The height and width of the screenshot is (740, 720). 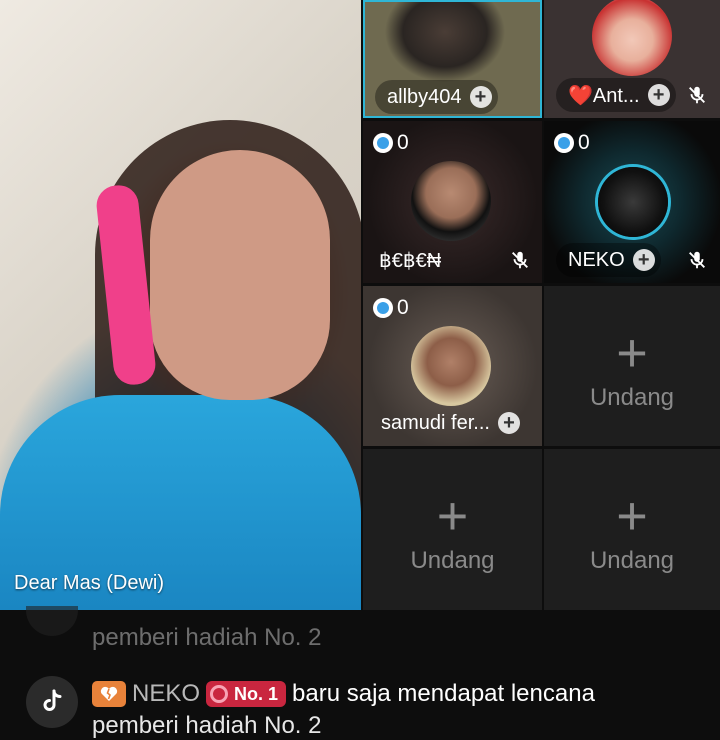 What do you see at coordinates (256, 693) in the screenshot?
I see `rank-label: No. 1` at bounding box center [256, 693].